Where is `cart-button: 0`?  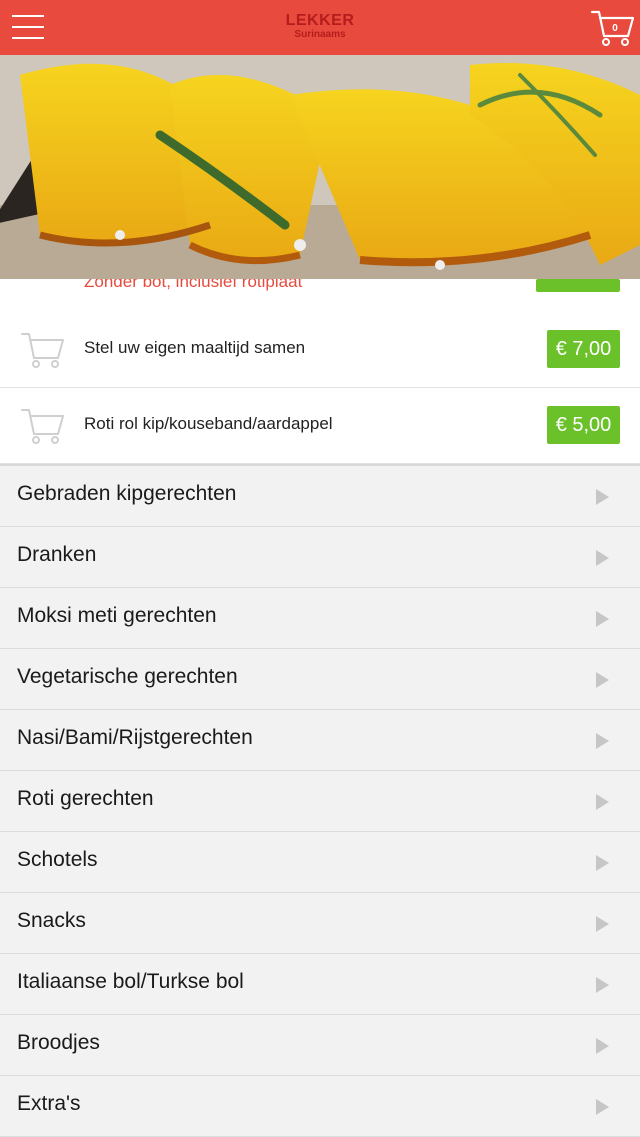
cart-button: 0 is located at coordinates (613, 28).